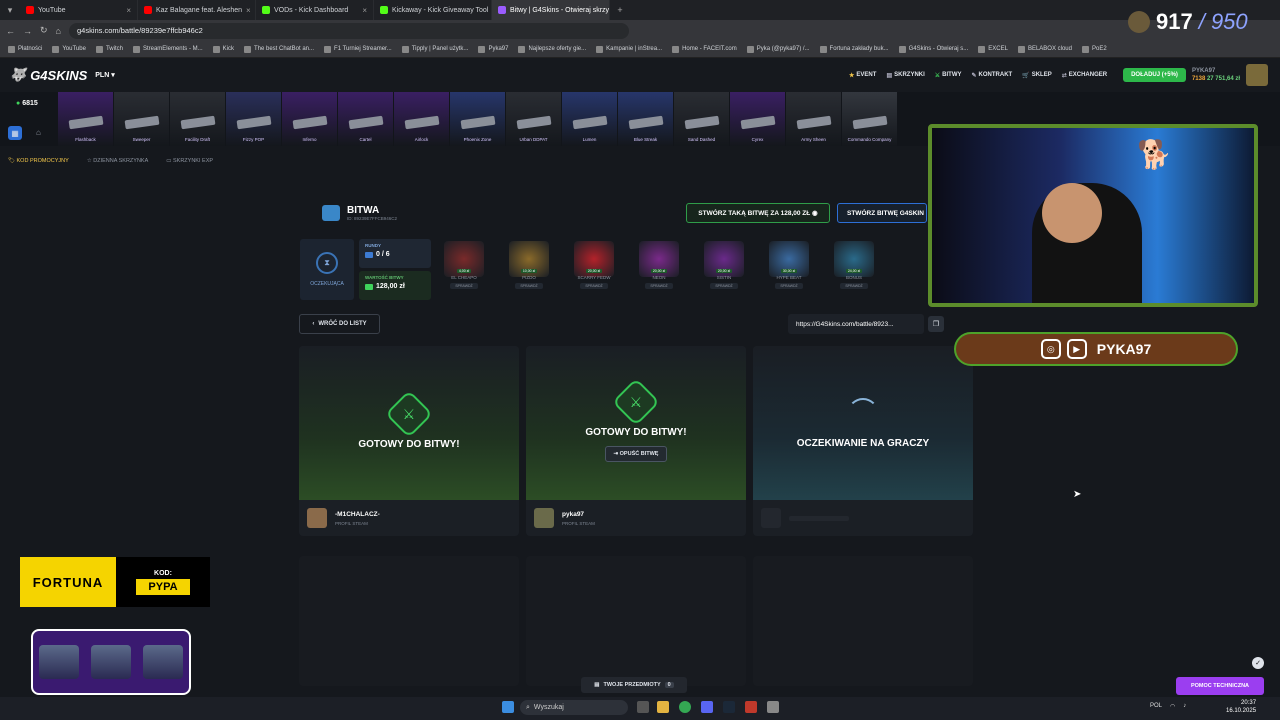 The height and width of the screenshot is (720, 1280). I want to click on round-case: 20,00 zł SCARRY FEDW SPRAWDŹ, so click(594, 270).